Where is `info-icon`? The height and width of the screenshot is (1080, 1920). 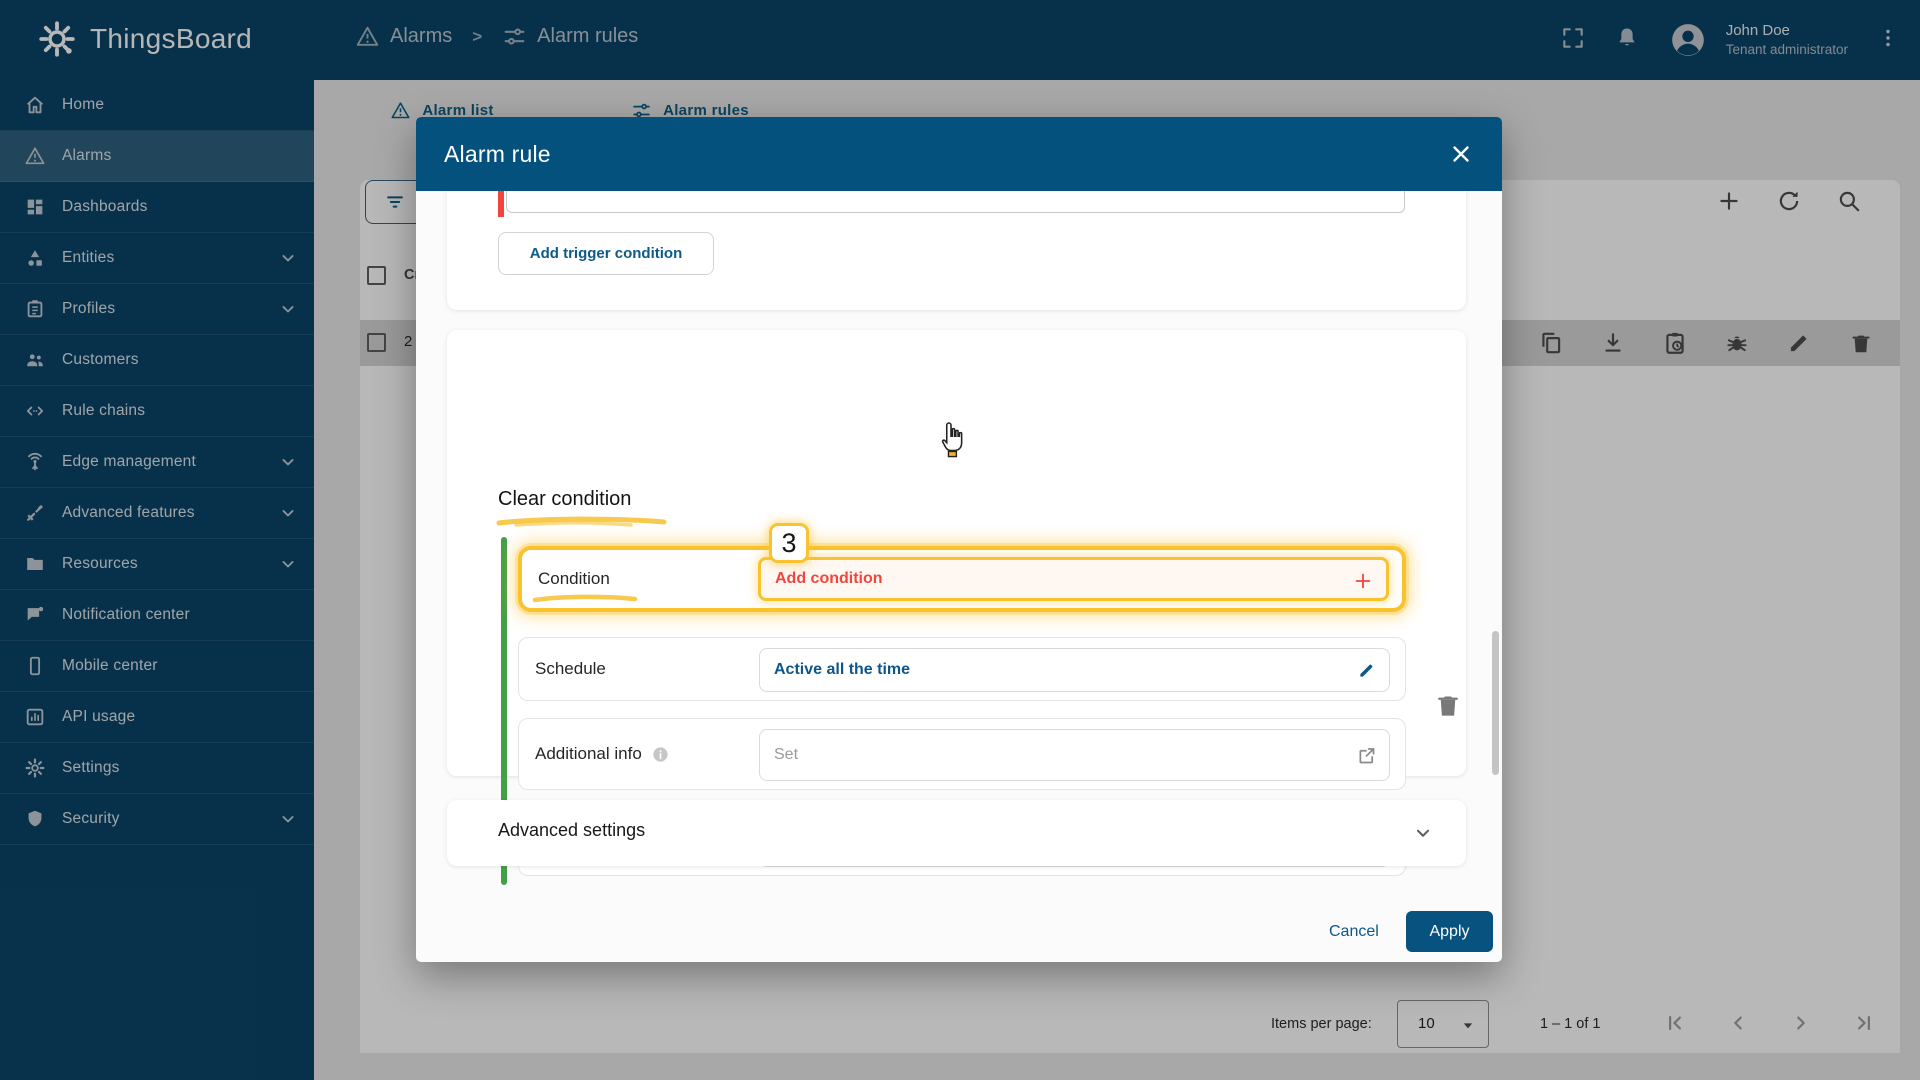
info-icon is located at coordinates (660, 754).